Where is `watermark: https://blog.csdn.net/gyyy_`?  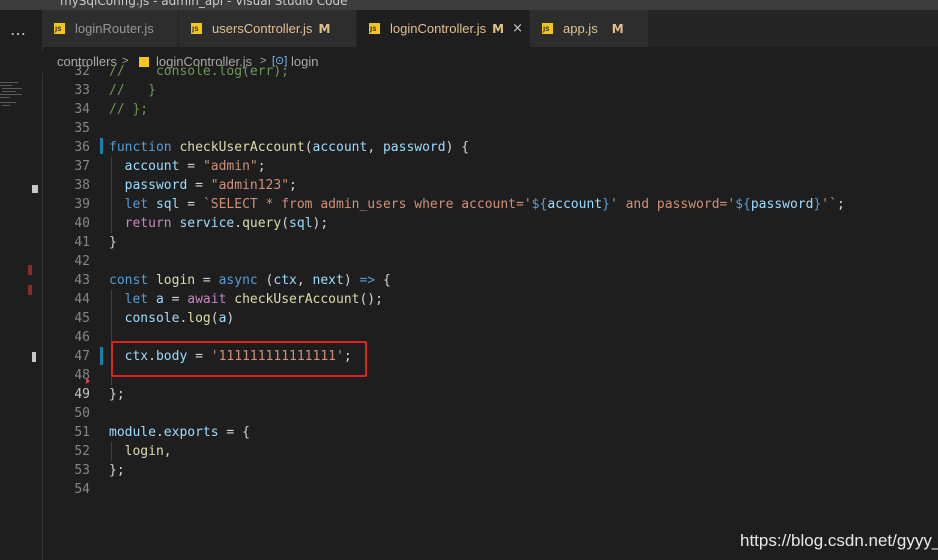
watermark: https://blog.csdn.net/gyyy_ is located at coordinates (839, 540).